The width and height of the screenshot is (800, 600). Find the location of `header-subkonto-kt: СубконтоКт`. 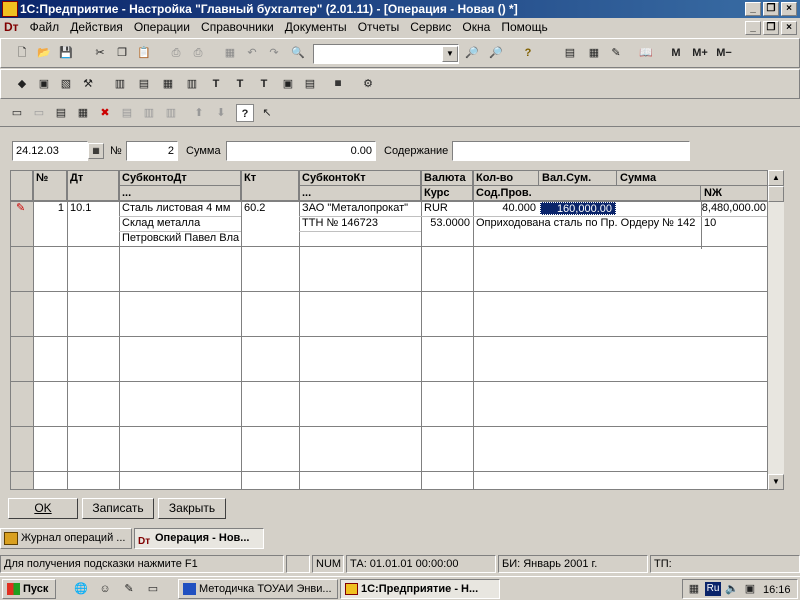

header-subkonto-kt: СубконтоКт is located at coordinates (360, 178).